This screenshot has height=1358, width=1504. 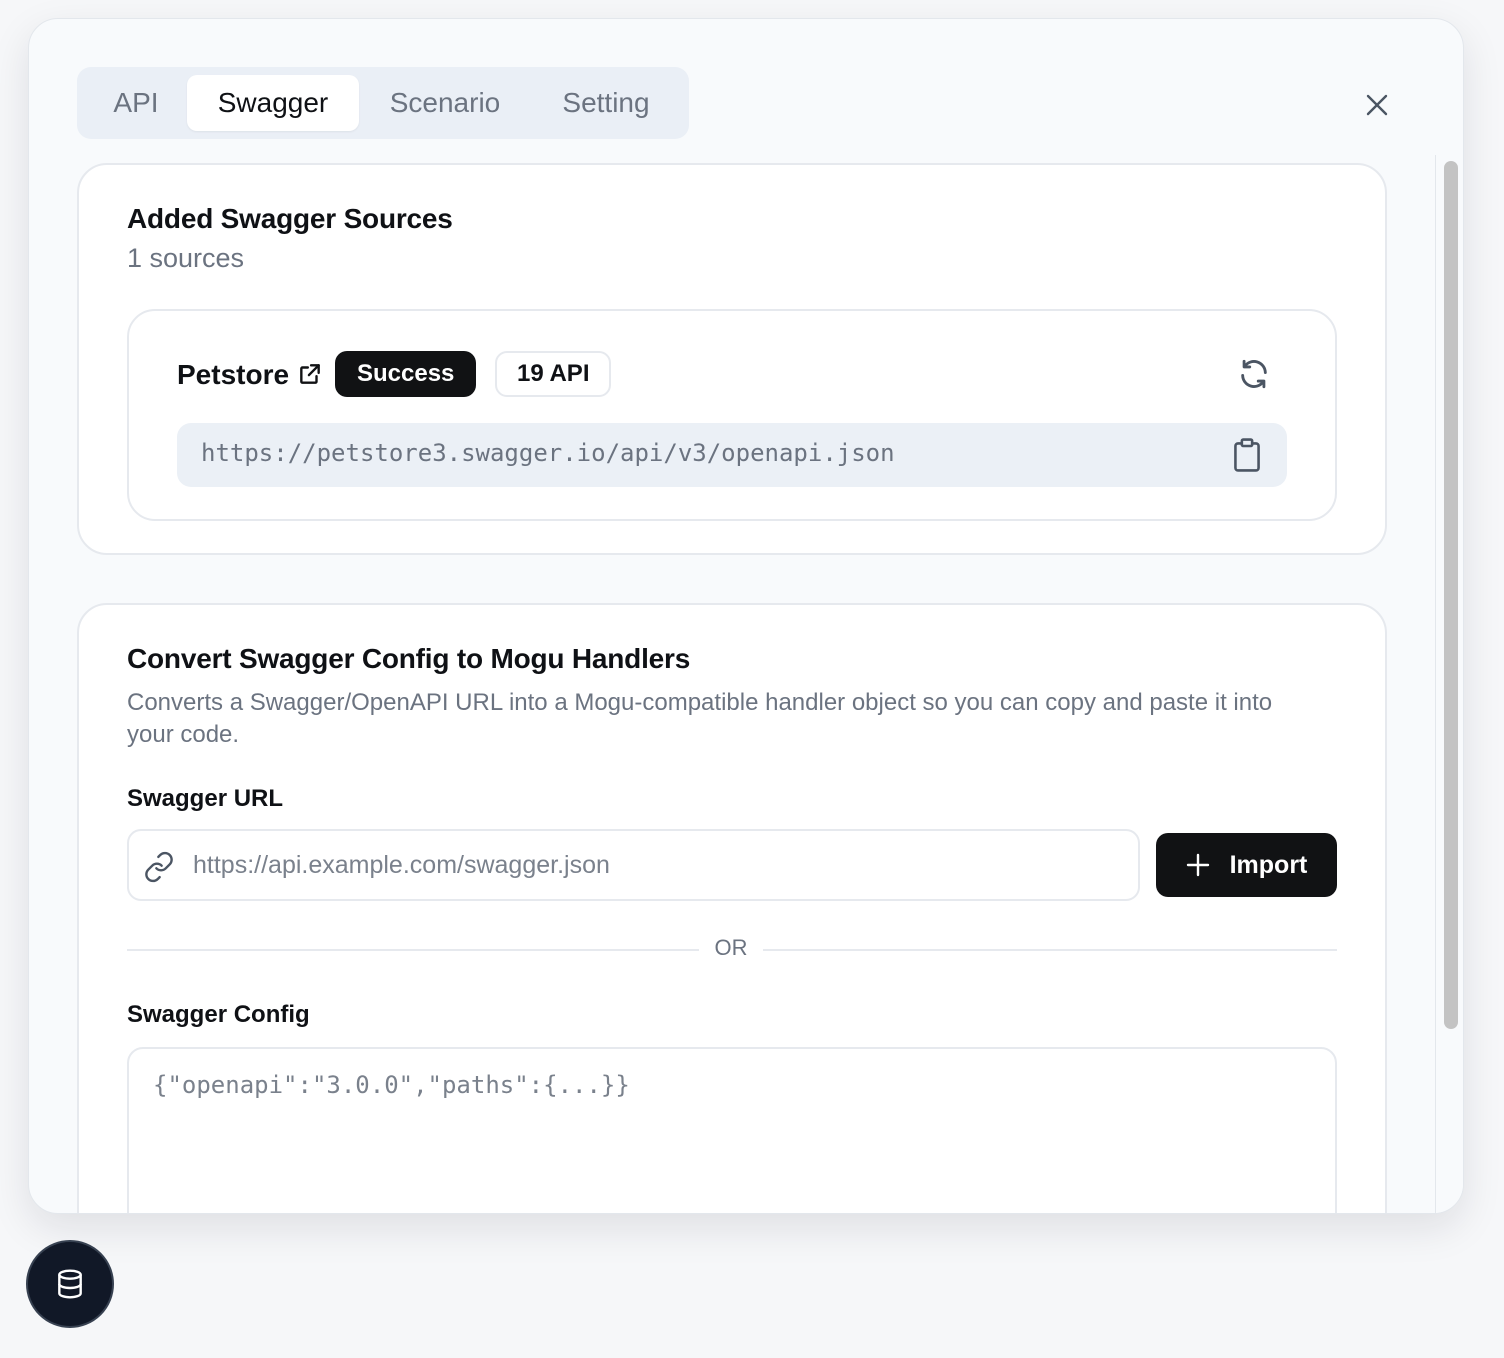 What do you see at coordinates (290, 218) in the screenshot?
I see `sources-title: Added Swagger Sources` at bounding box center [290, 218].